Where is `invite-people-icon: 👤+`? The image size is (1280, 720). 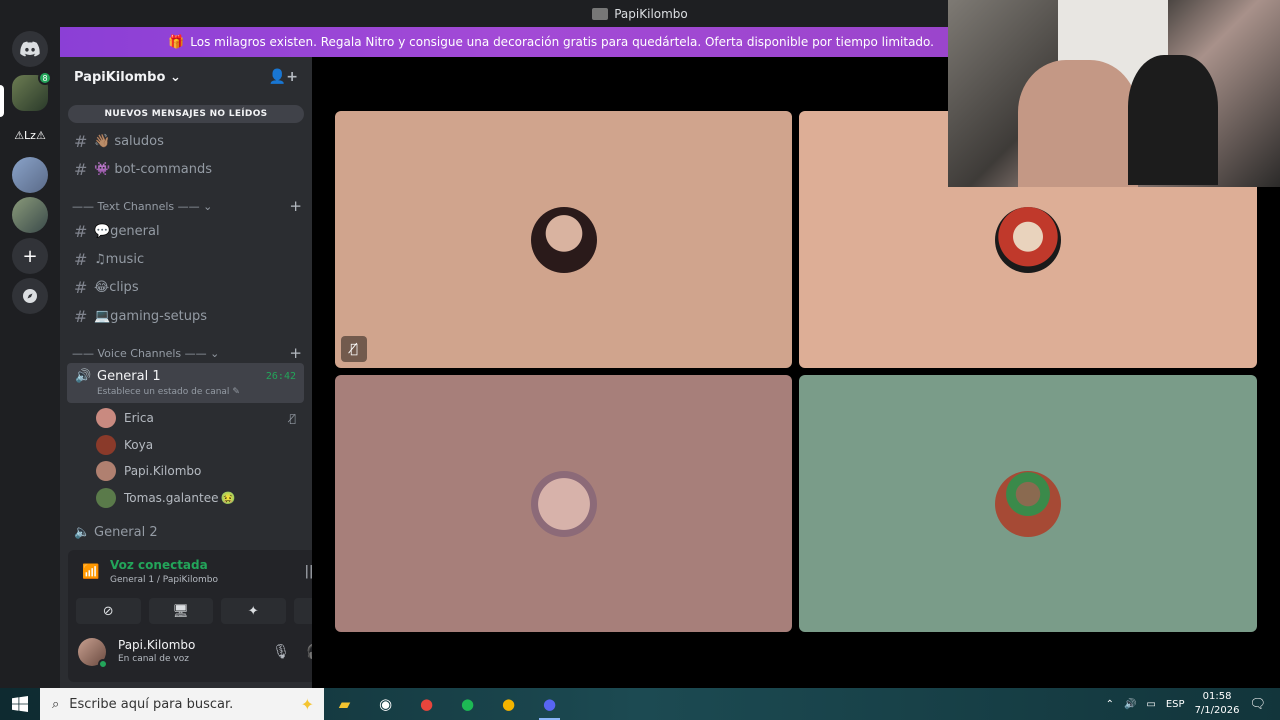
invite-people-icon: 👤+ is located at coordinates (283, 77).